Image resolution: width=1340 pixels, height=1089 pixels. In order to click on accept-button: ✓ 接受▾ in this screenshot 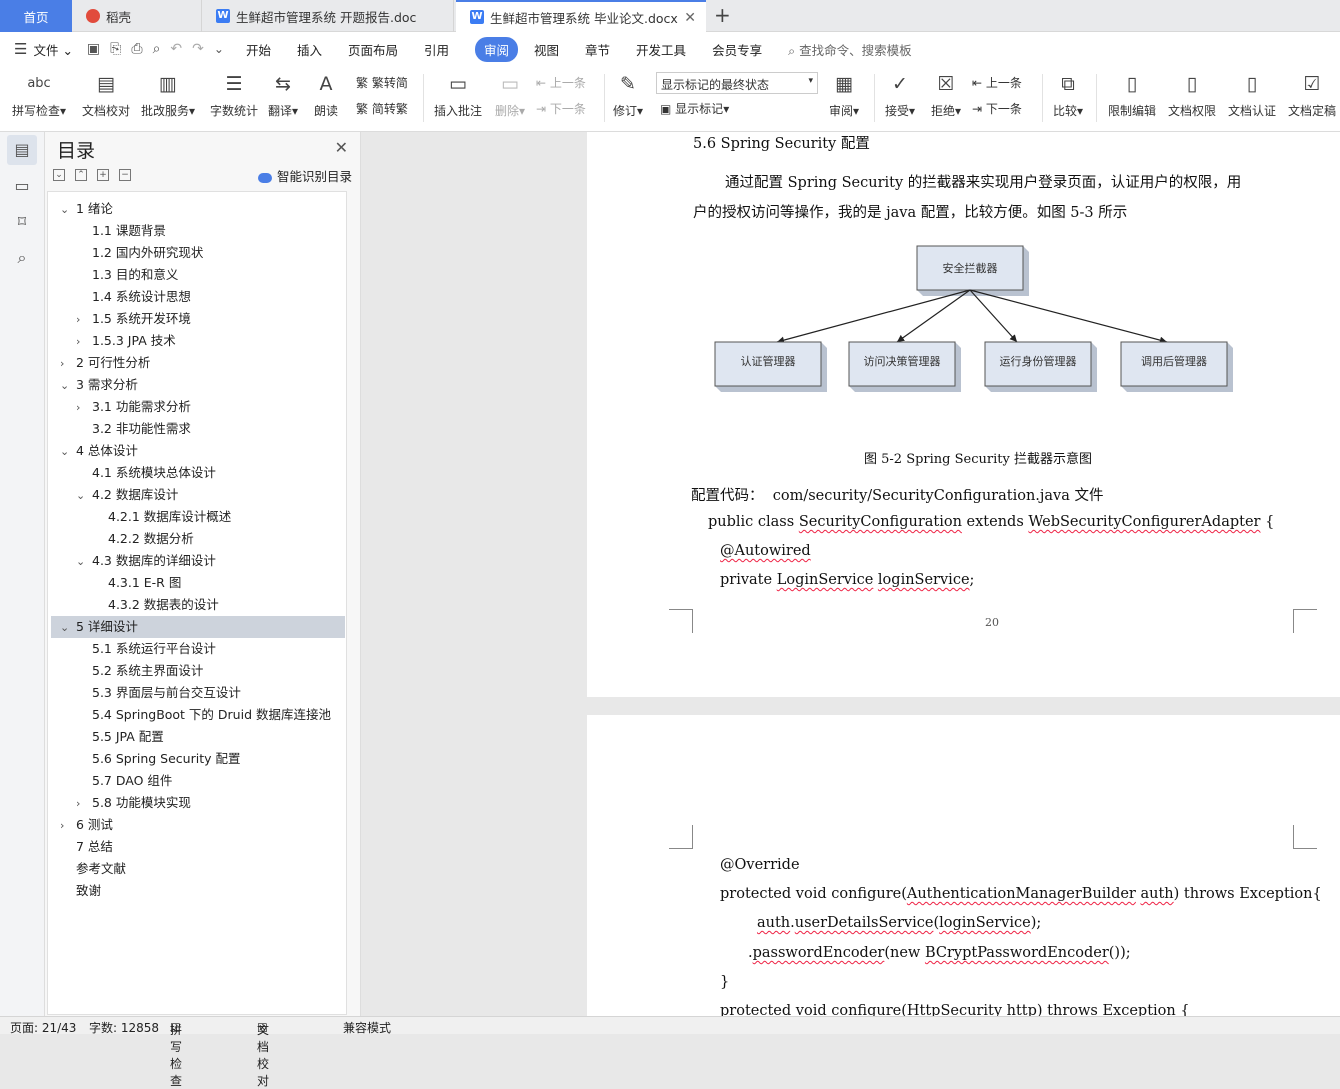, I will do `click(900, 94)`.